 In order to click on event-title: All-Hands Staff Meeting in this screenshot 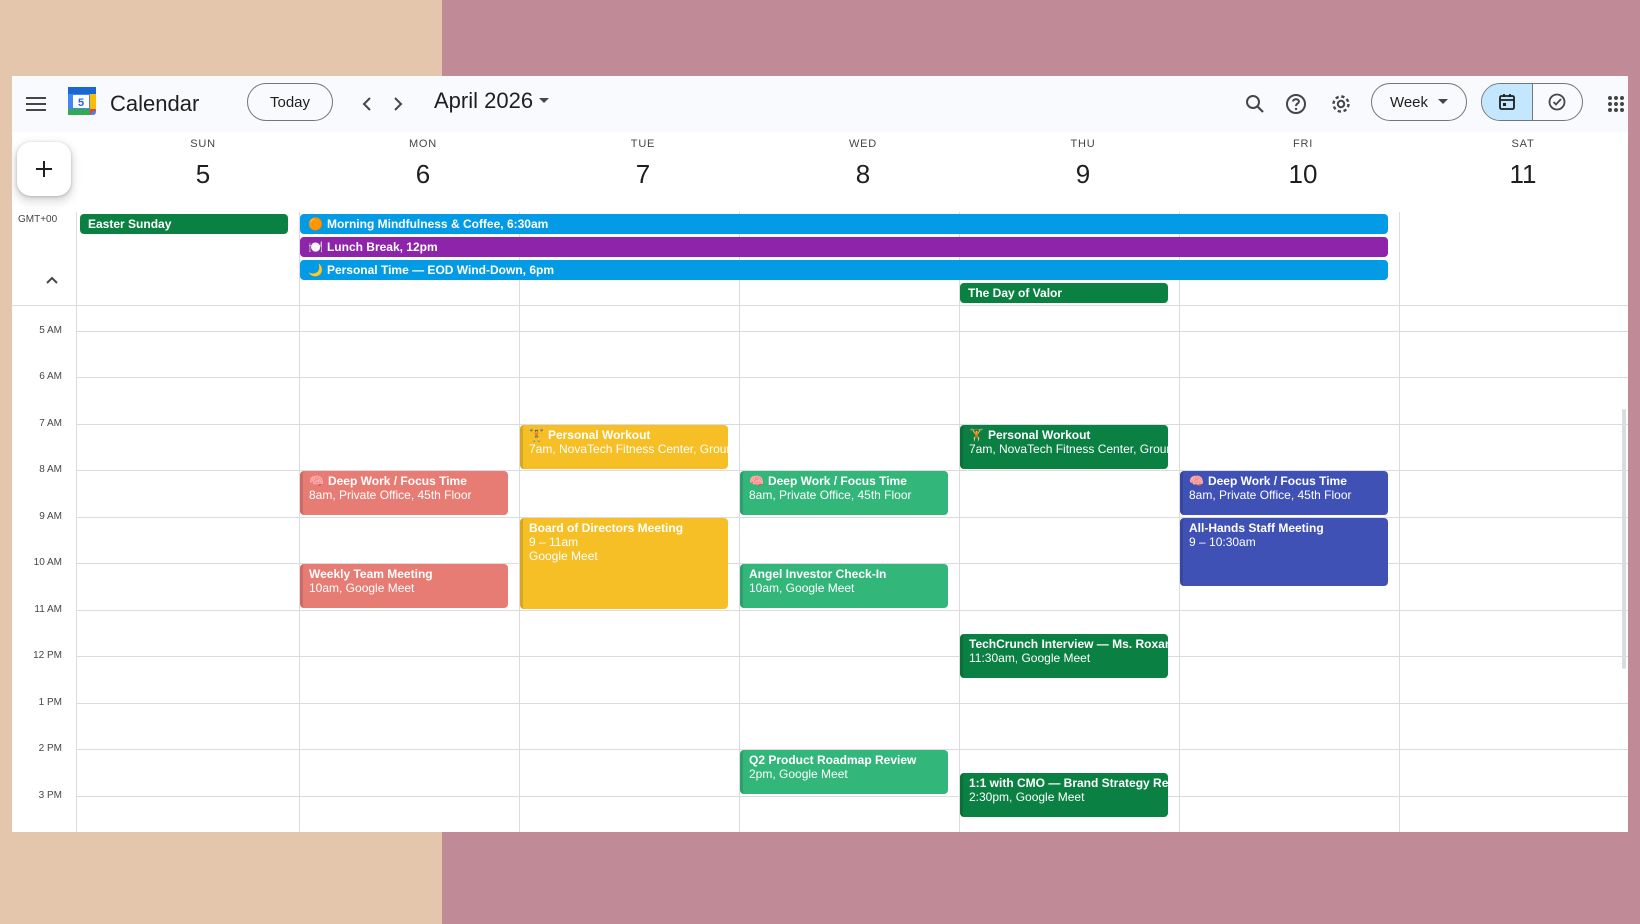, I will do `click(1256, 528)`.